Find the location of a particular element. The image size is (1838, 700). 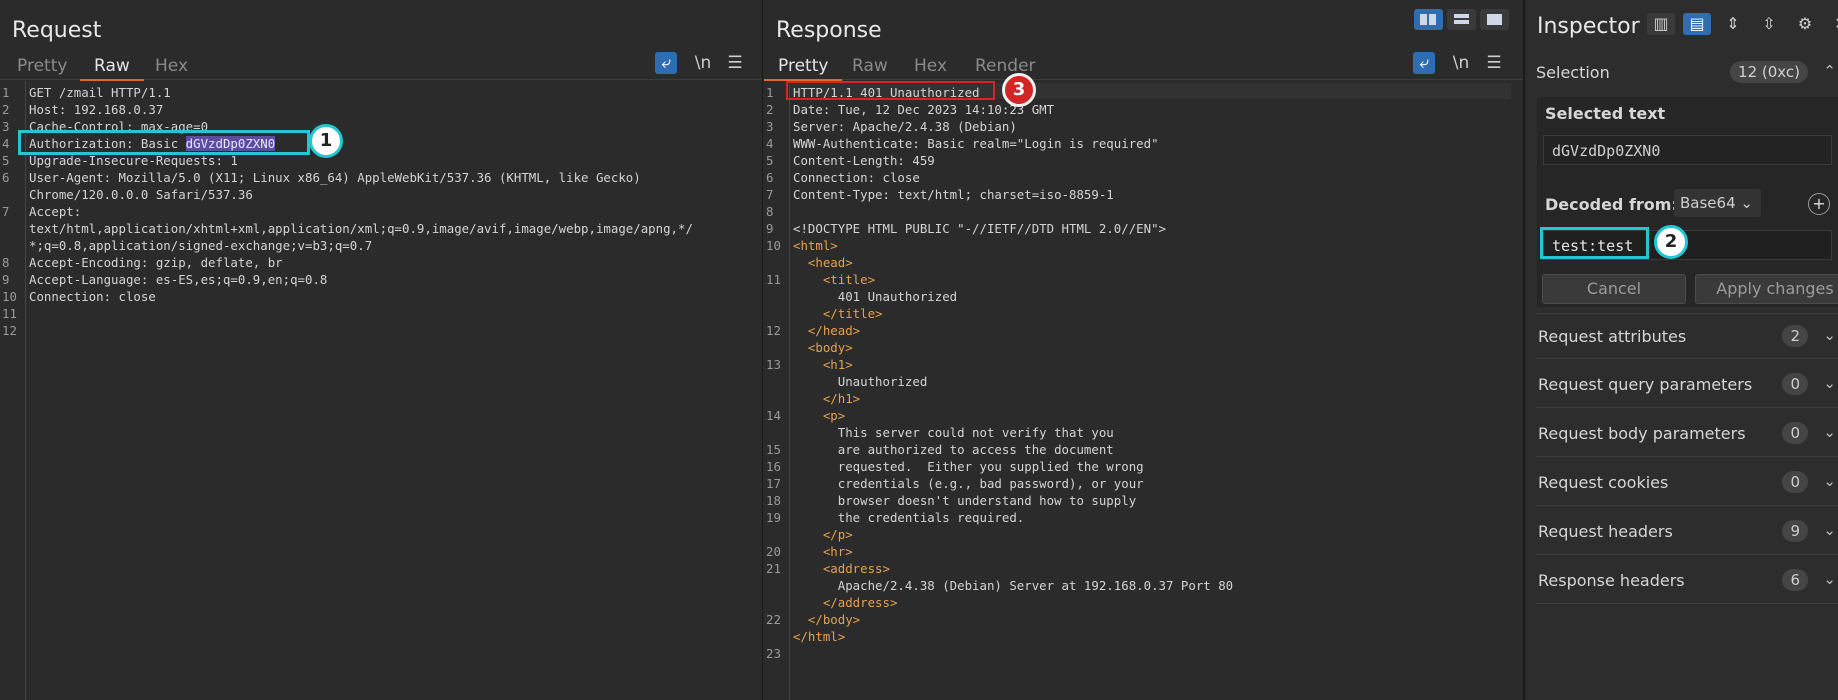

inspector-section-request-attributes: Request attributes 2 ⌄ is located at coordinates (1687, 336).